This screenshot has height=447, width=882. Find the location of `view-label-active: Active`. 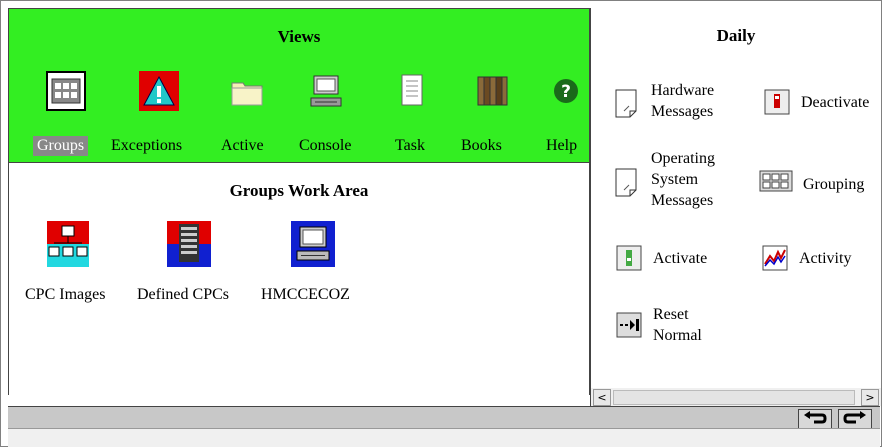

view-label-active: Active is located at coordinates (242, 146).